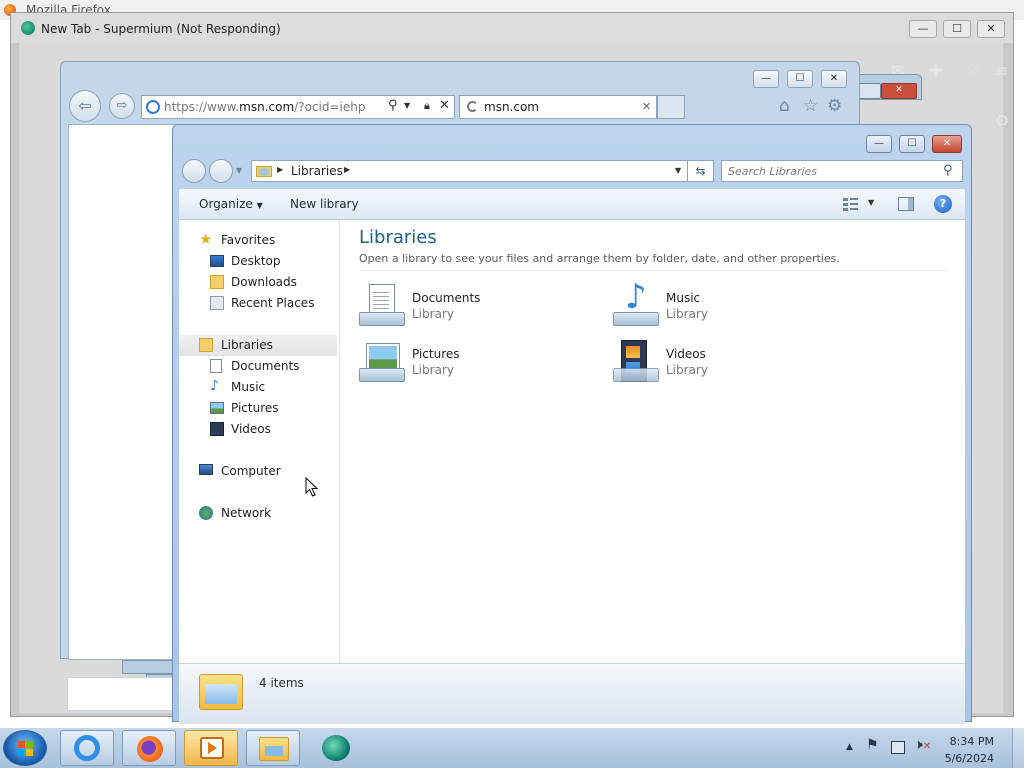 The height and width of the screenshot is (768, 1024). I want to click on show-hidden-icons-button: ▲, so click(849, 747).